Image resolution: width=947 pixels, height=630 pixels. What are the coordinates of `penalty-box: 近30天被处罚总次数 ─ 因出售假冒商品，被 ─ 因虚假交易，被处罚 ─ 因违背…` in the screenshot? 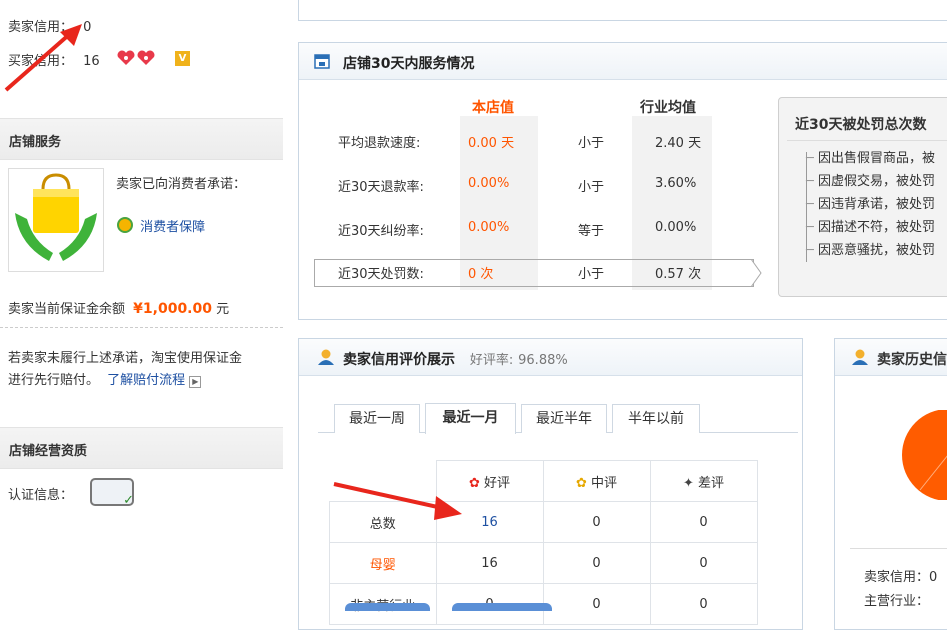 It's located at (862, 197).